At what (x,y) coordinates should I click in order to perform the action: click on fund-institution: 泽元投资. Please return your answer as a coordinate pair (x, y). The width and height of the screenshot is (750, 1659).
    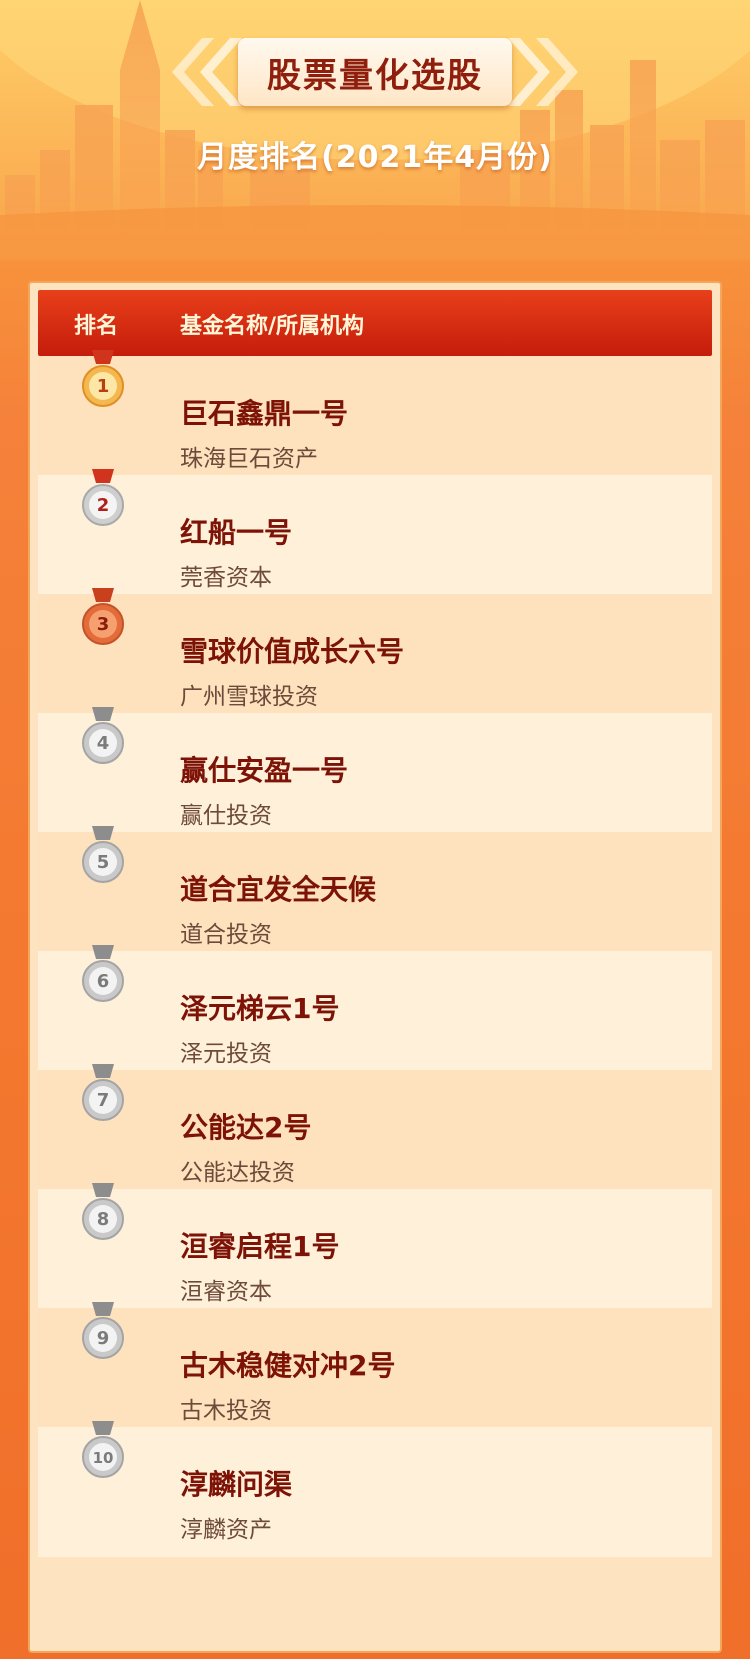
    Looking at the image, I should click on (226, 1054).